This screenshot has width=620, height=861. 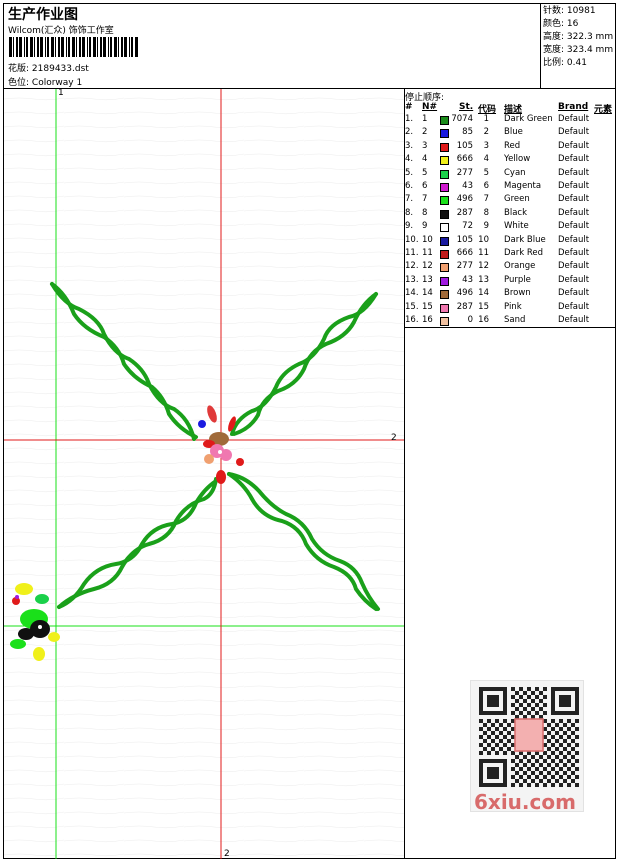 I want to click on cell-st: 0, so click(x=470, y=320).